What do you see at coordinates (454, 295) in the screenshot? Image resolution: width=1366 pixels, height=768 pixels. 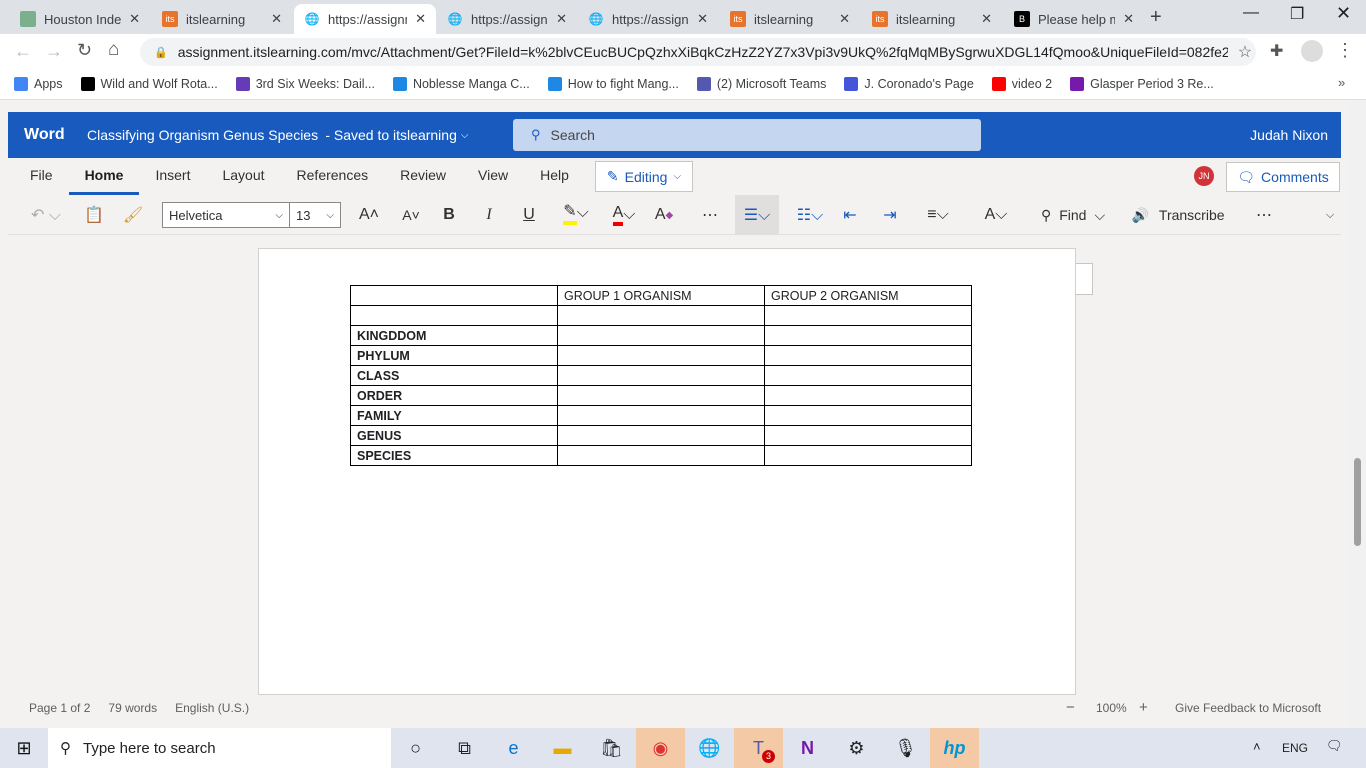 I see `table-header-cell` at bounding box center [454, 295].